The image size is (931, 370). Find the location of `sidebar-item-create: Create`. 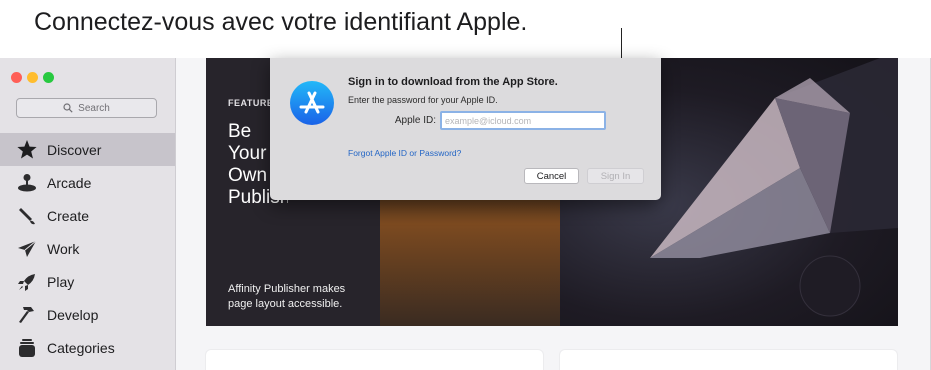

sidebar-item-create: Create is located at coordinates (87, 215).